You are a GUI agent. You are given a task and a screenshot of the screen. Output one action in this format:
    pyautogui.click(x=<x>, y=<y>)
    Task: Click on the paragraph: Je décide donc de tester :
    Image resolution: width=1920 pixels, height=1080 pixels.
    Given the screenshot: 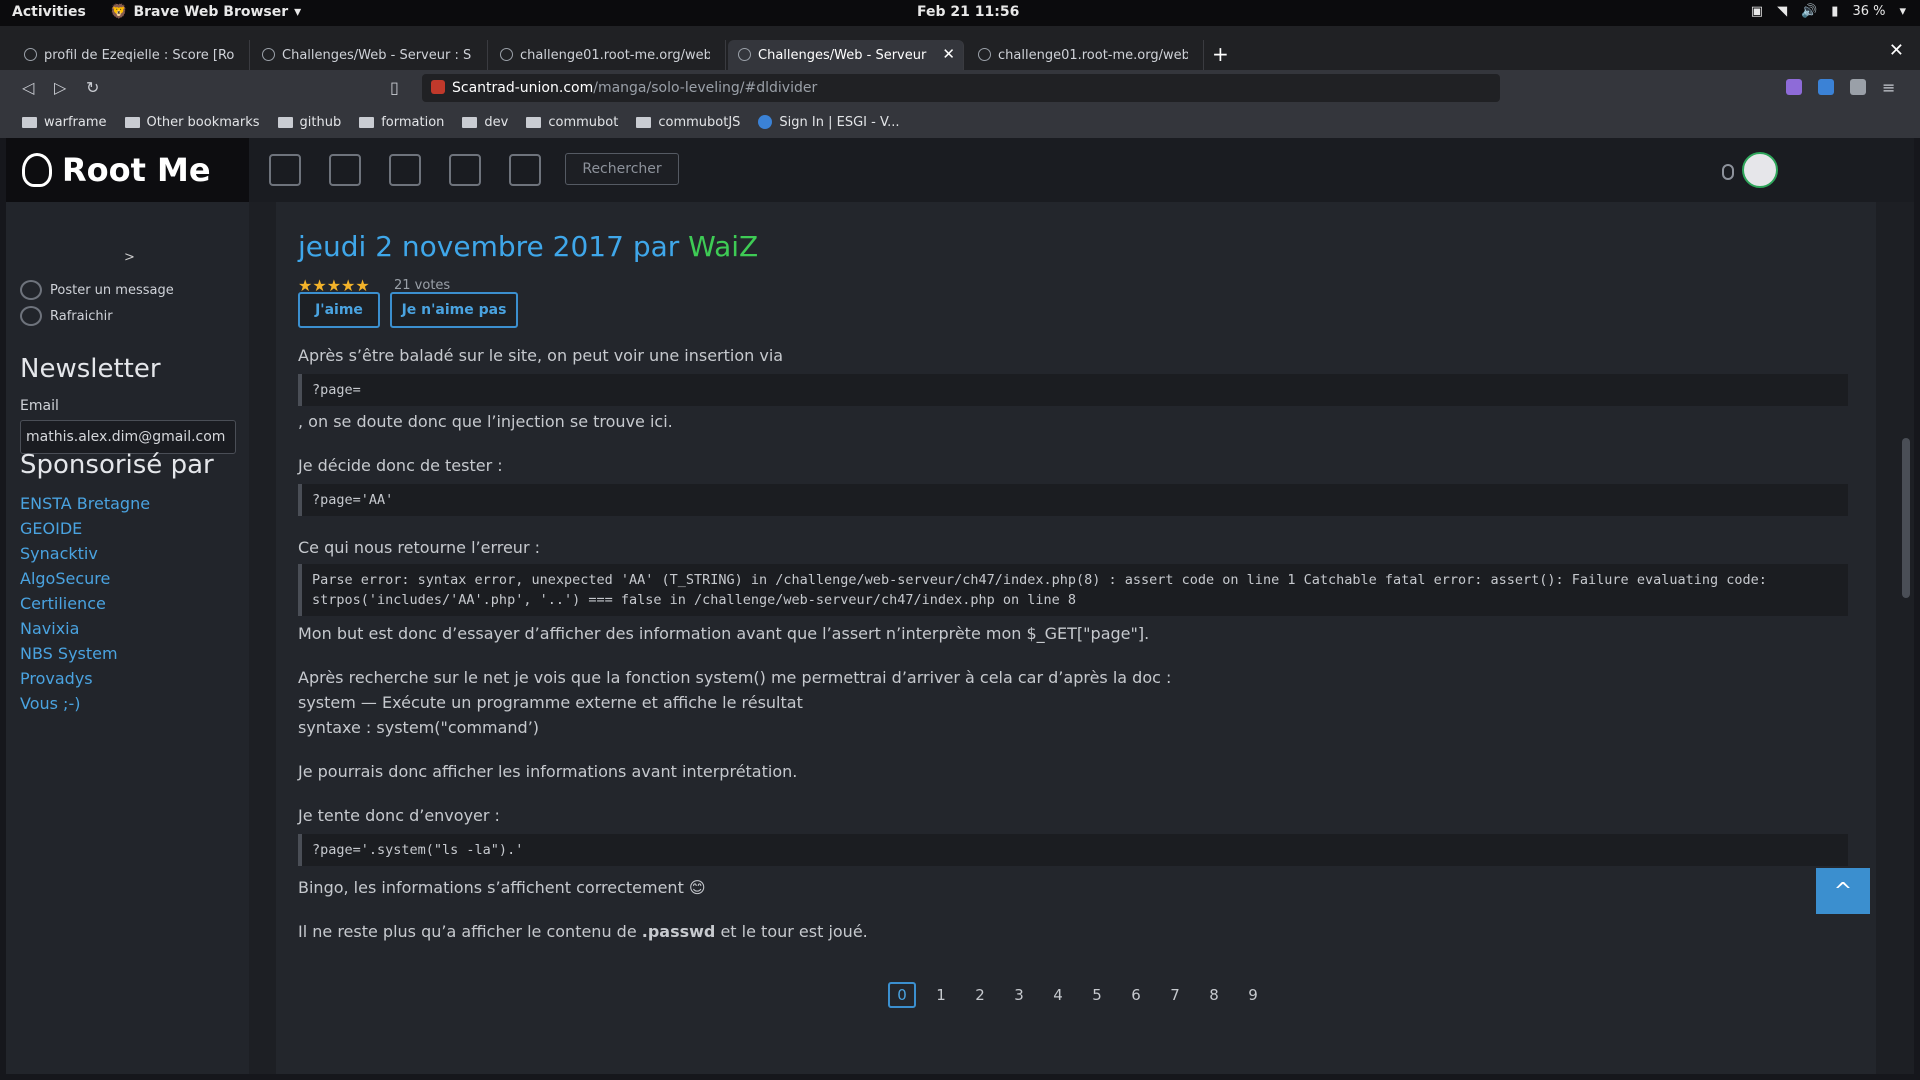 What is the action you would take?
    pyautogui.click(x=400, y=465)
    